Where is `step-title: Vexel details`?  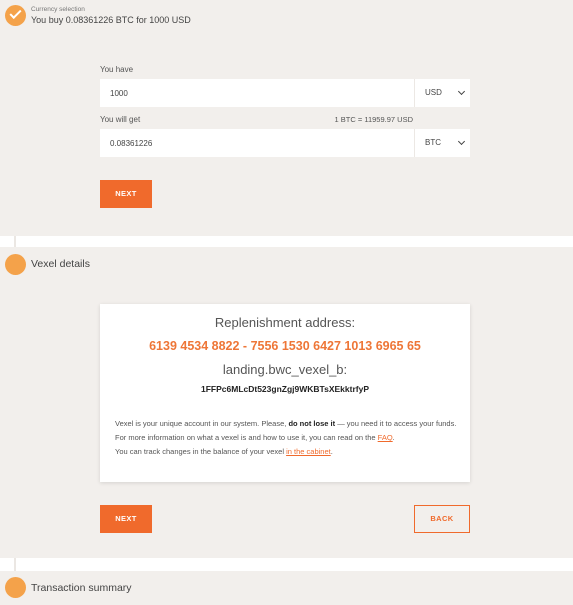 step-title: Vexel details is located at coordinates (60, 264).